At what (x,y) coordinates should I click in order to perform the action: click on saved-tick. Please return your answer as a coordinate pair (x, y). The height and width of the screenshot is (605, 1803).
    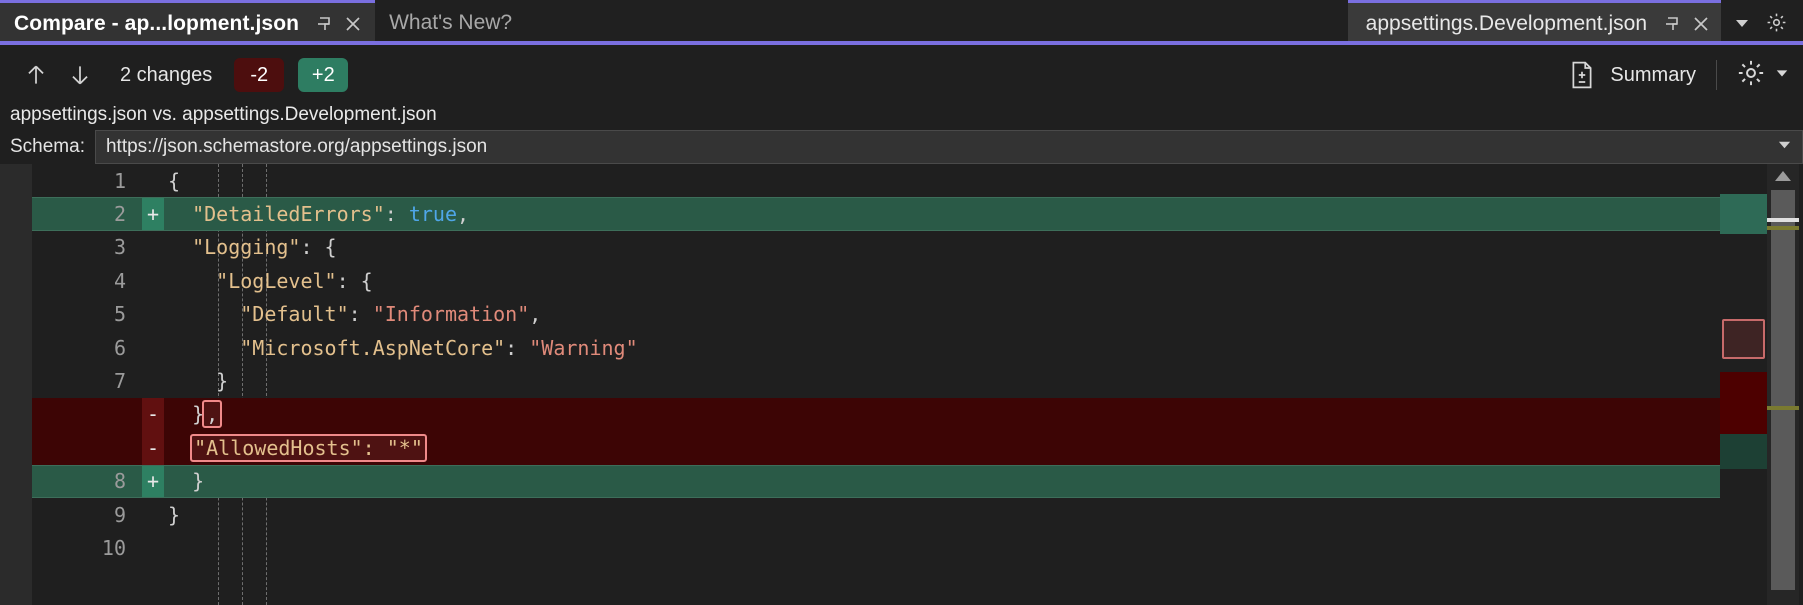
    Looking at the image, I should click on (1783, 228).